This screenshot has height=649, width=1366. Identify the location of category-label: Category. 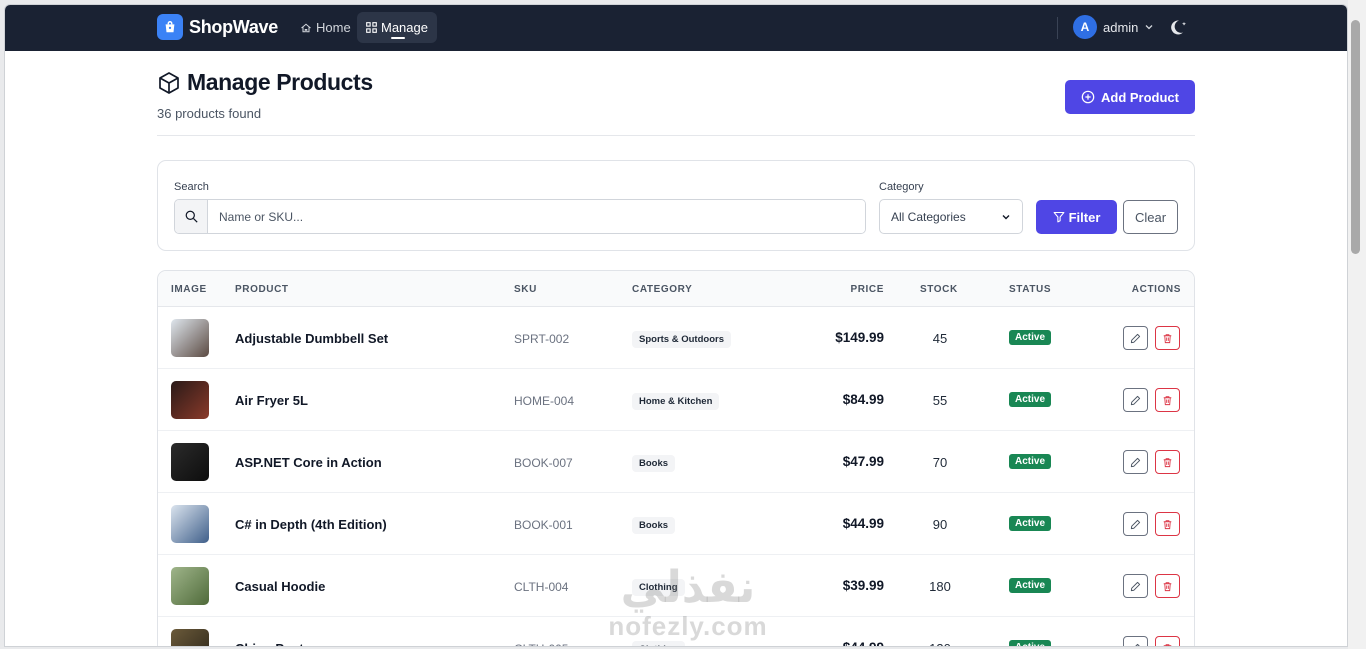
(901, 187).